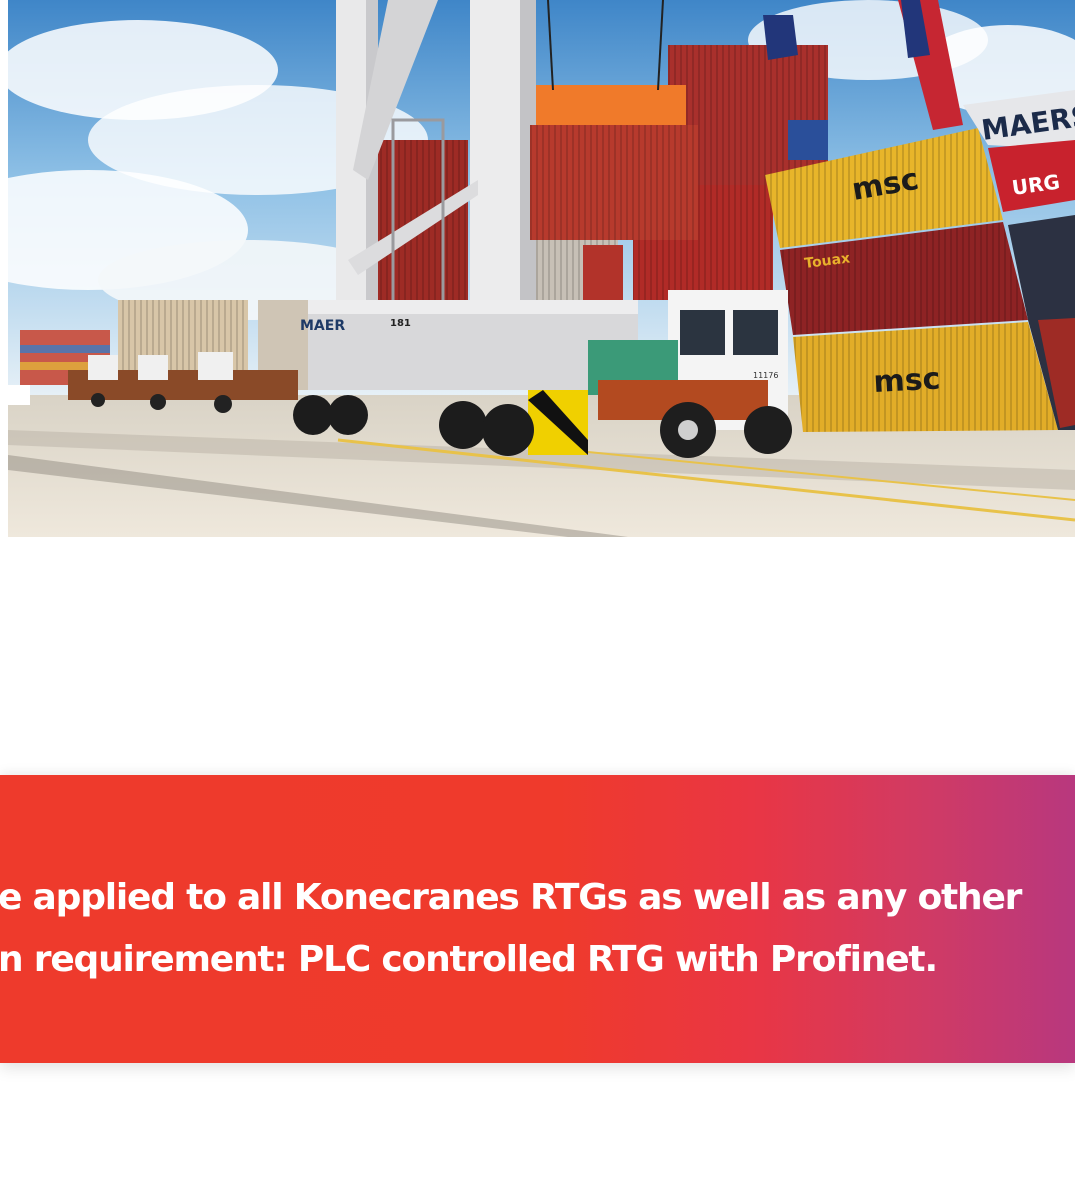  I want to click on msc-logo-bottom: msc, so click(907, 381).